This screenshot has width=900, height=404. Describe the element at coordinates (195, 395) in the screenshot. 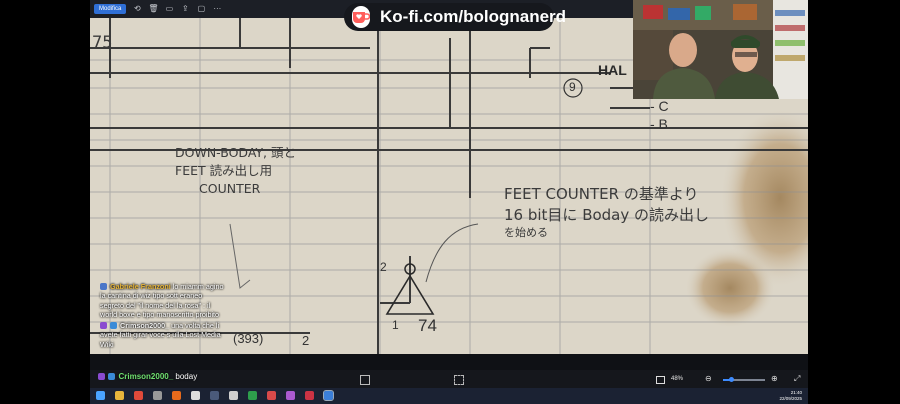

I see `obs-icon` at that location.